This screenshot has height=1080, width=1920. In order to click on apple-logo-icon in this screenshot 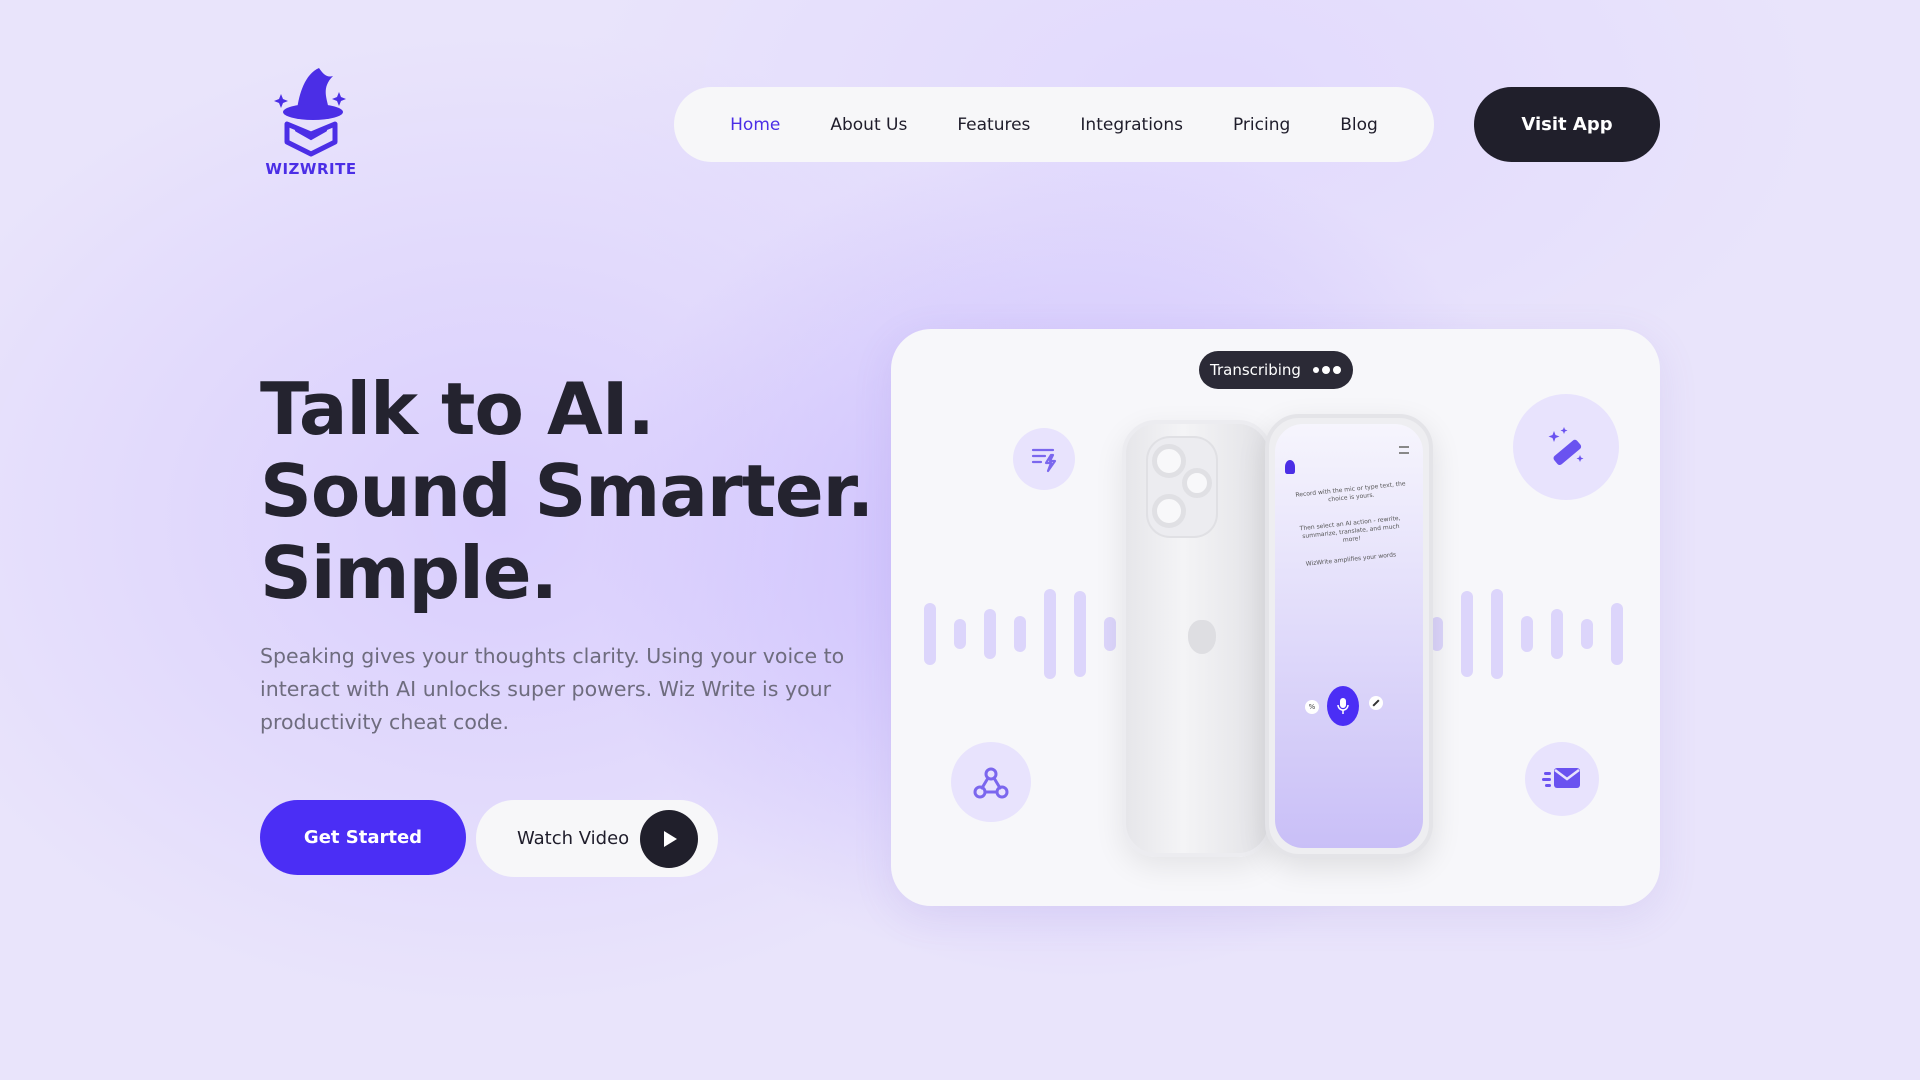, I will do `click(1202, 637)`.